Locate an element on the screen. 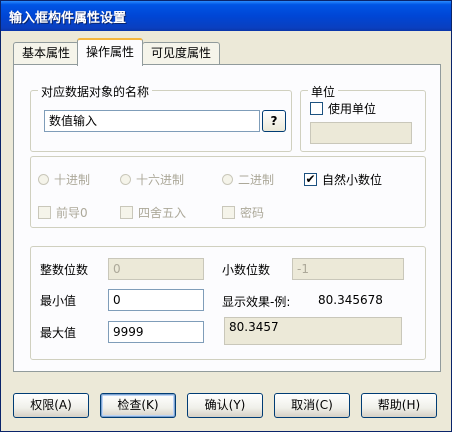 The height and width of the screenshot is (432, 452). tab-label: 可见度属性 is located at coordinates (180, 53).